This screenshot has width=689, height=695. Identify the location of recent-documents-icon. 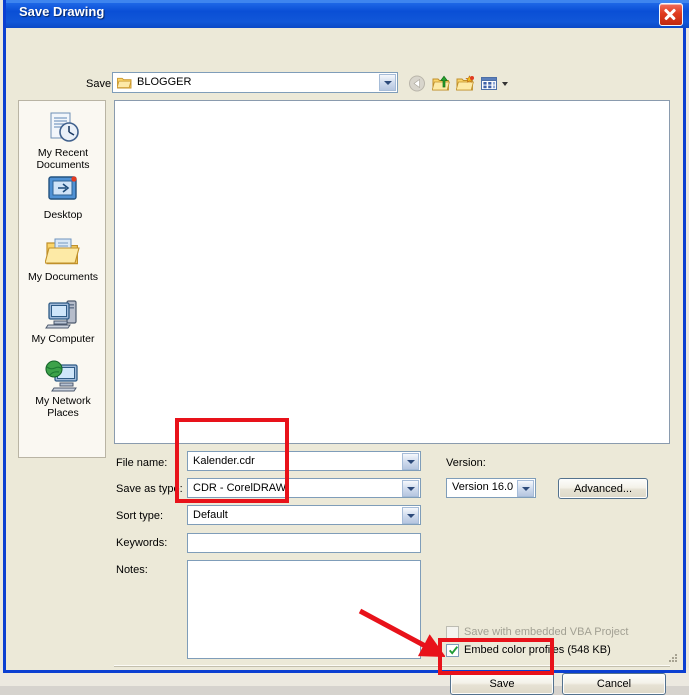
(64, 127).